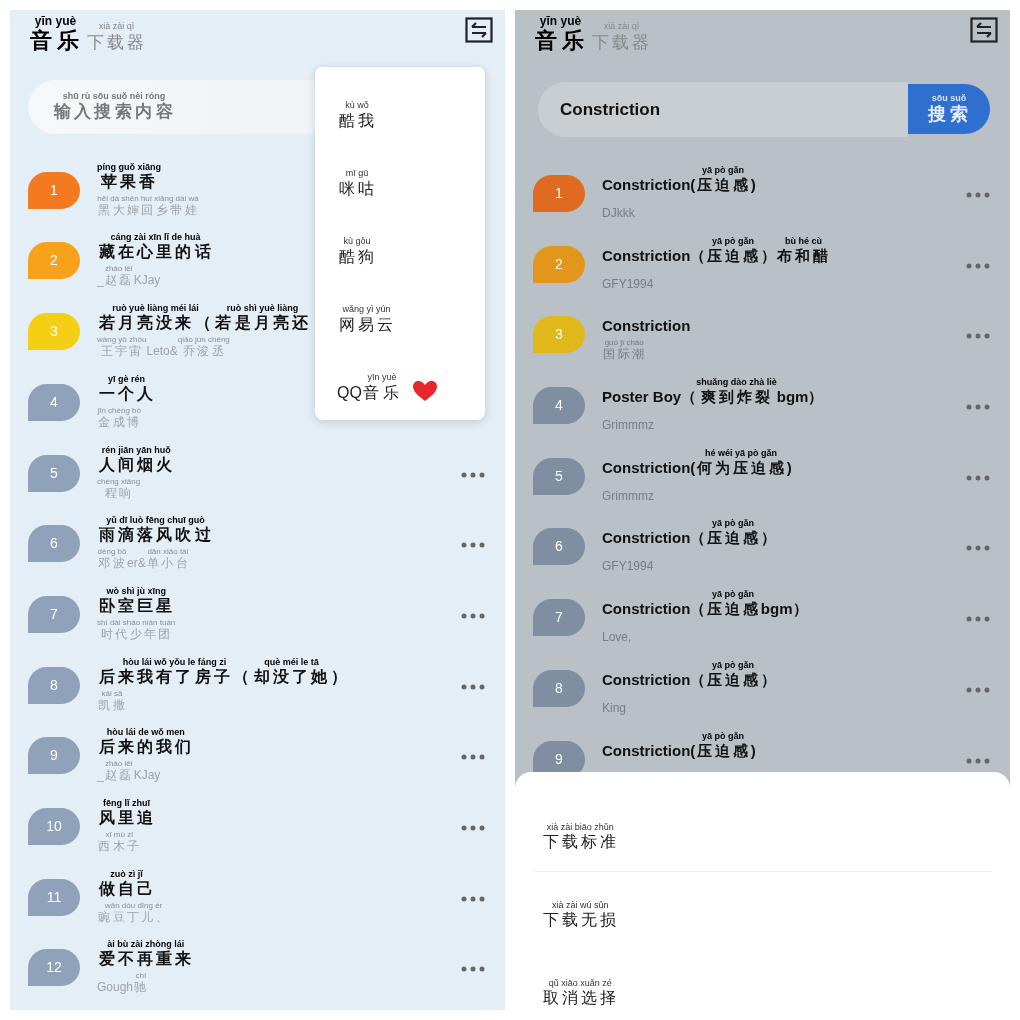  Describe the element at coordinates (134, 912) in the screenshot. I see `artist-name: wān dòu dīng ér 豌豆丁儿、` at that location.